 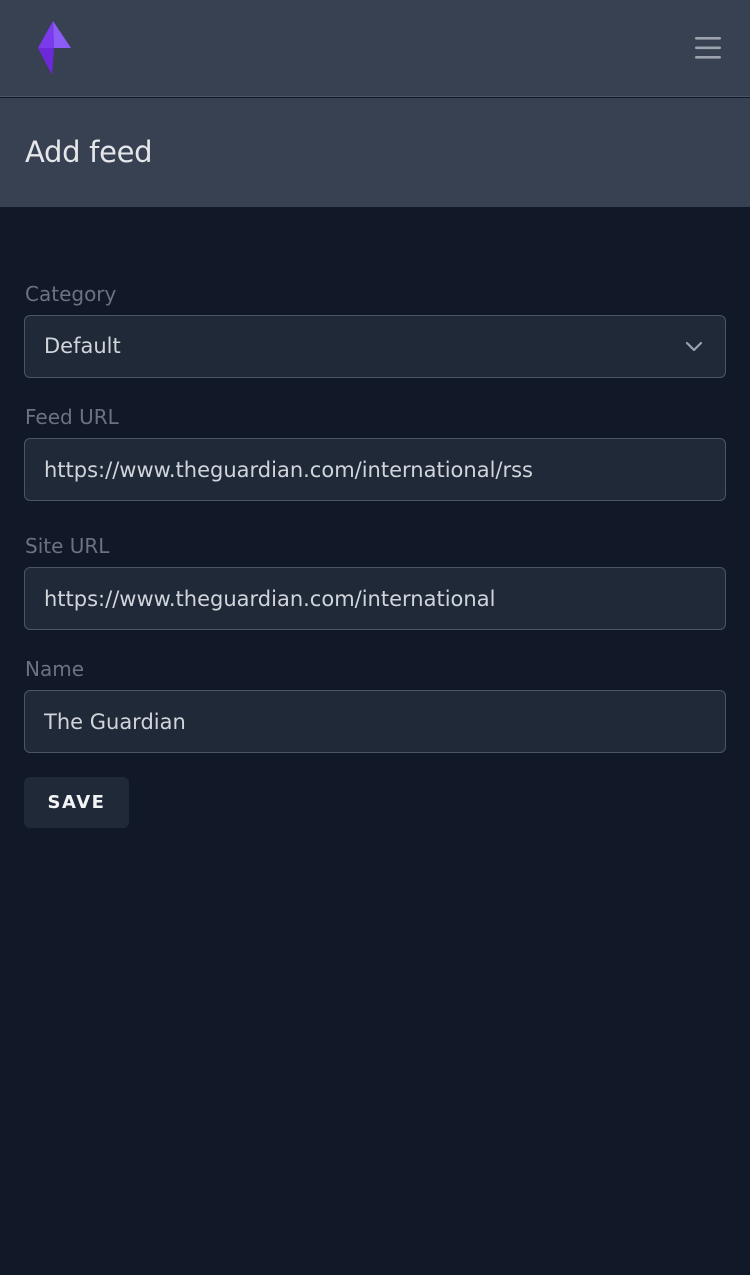 What do you see at coordinates (55, 669) in the screenshot?
I see `name-label: Name` at bounding box center [55, 669].